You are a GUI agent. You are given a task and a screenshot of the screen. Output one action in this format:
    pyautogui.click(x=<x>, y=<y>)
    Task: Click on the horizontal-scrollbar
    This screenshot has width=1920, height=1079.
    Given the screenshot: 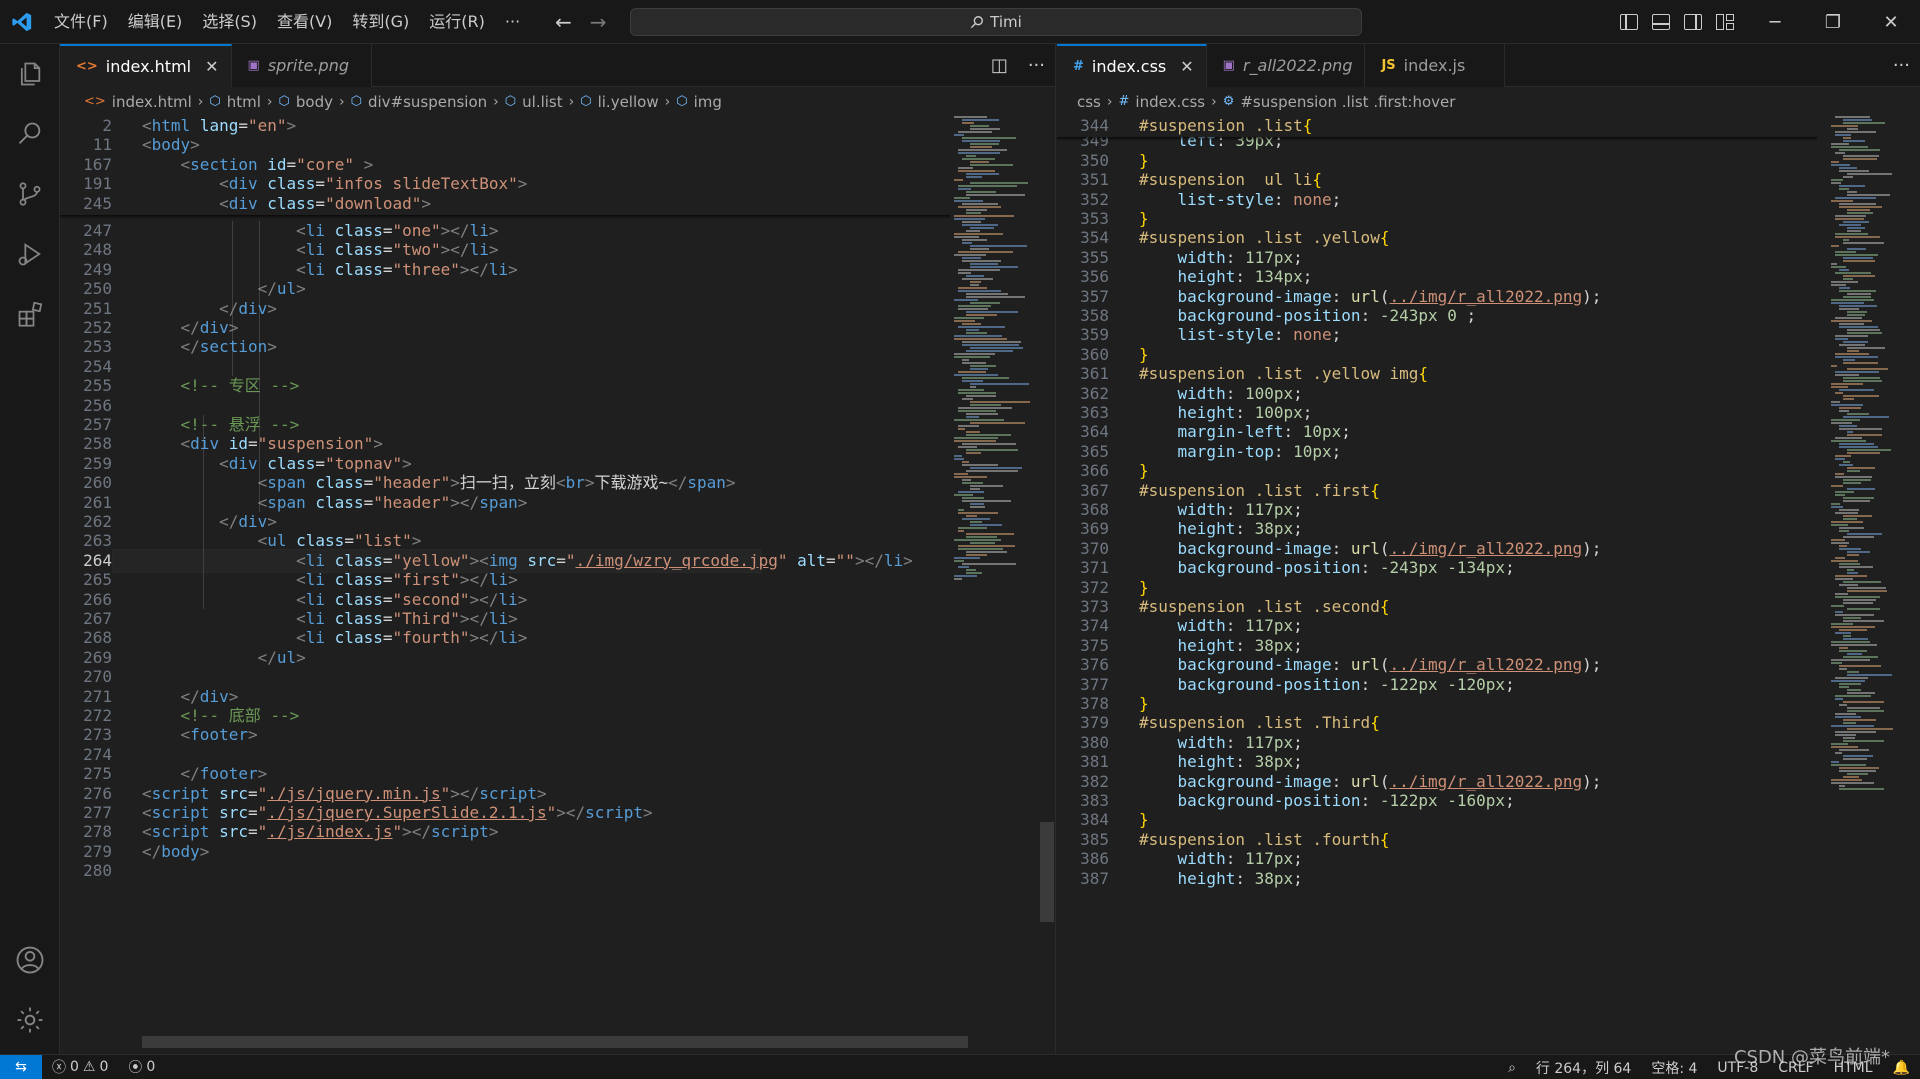 What is the action you would take?
    pyautogui.click(x=555, y=1042)
    